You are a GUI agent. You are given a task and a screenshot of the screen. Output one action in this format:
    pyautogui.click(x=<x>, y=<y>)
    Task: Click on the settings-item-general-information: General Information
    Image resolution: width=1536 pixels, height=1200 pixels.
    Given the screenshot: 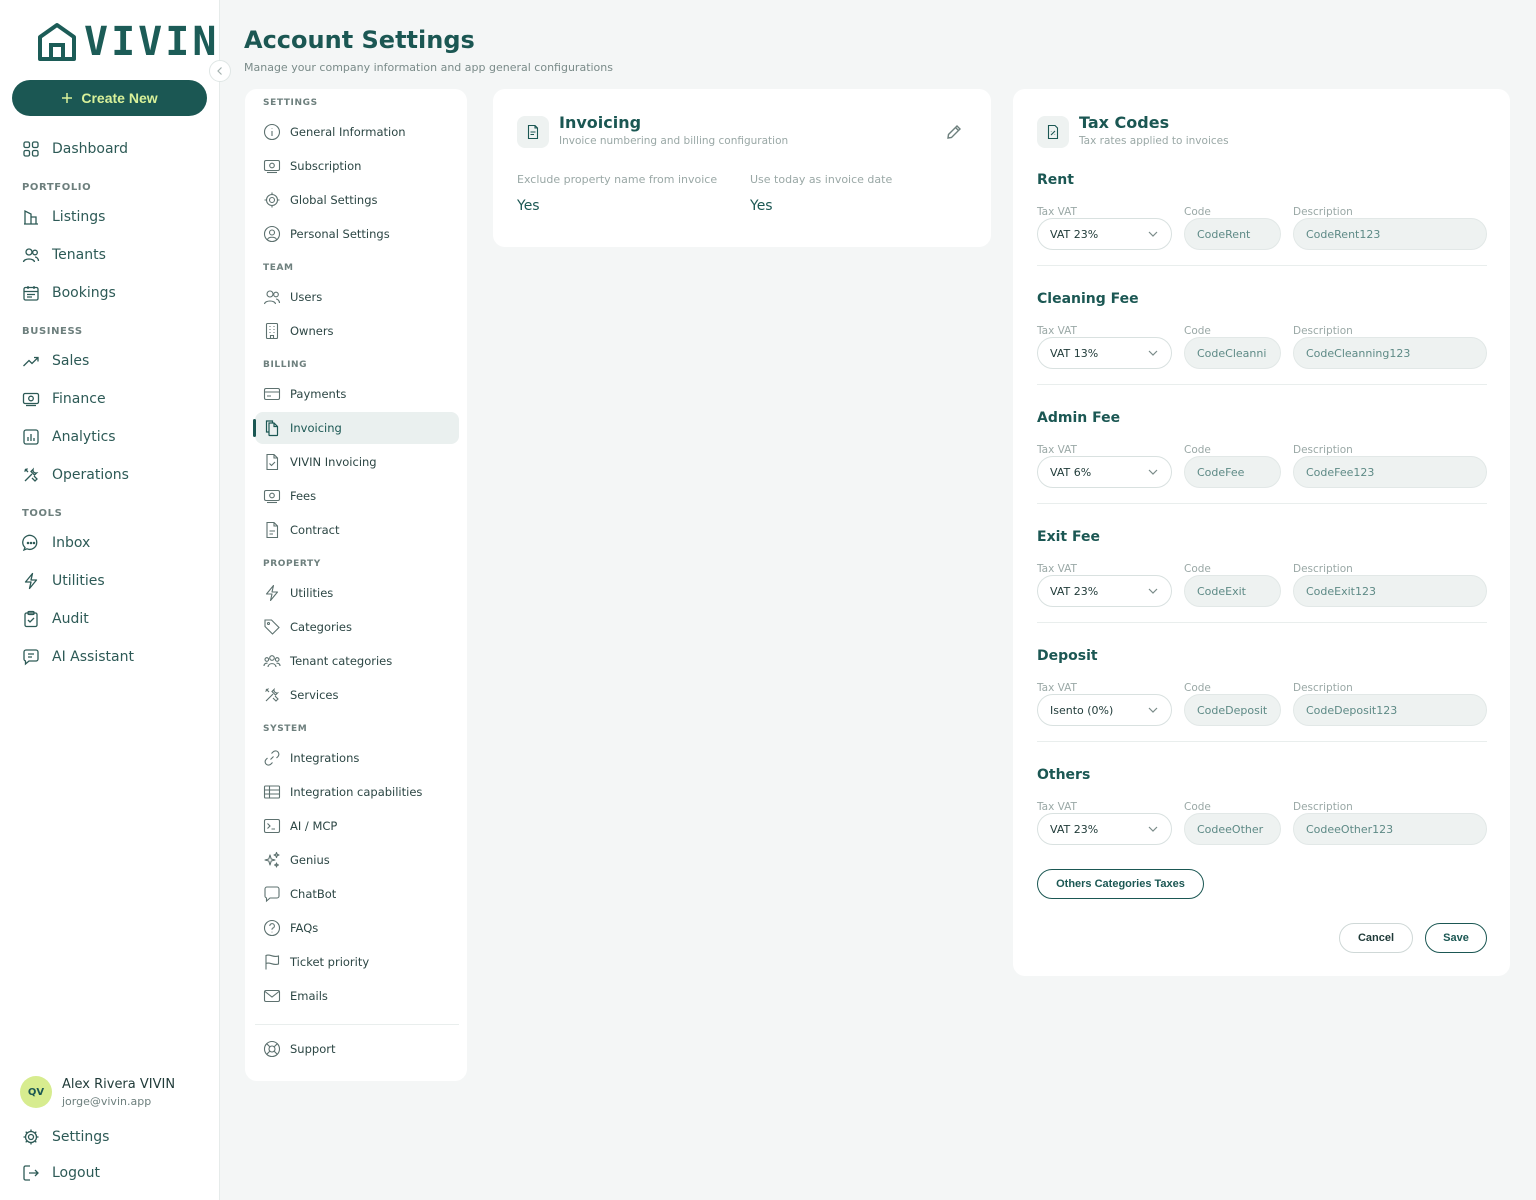 What is the action you would take?
    pyautogui.click(x=357, y=132)
    